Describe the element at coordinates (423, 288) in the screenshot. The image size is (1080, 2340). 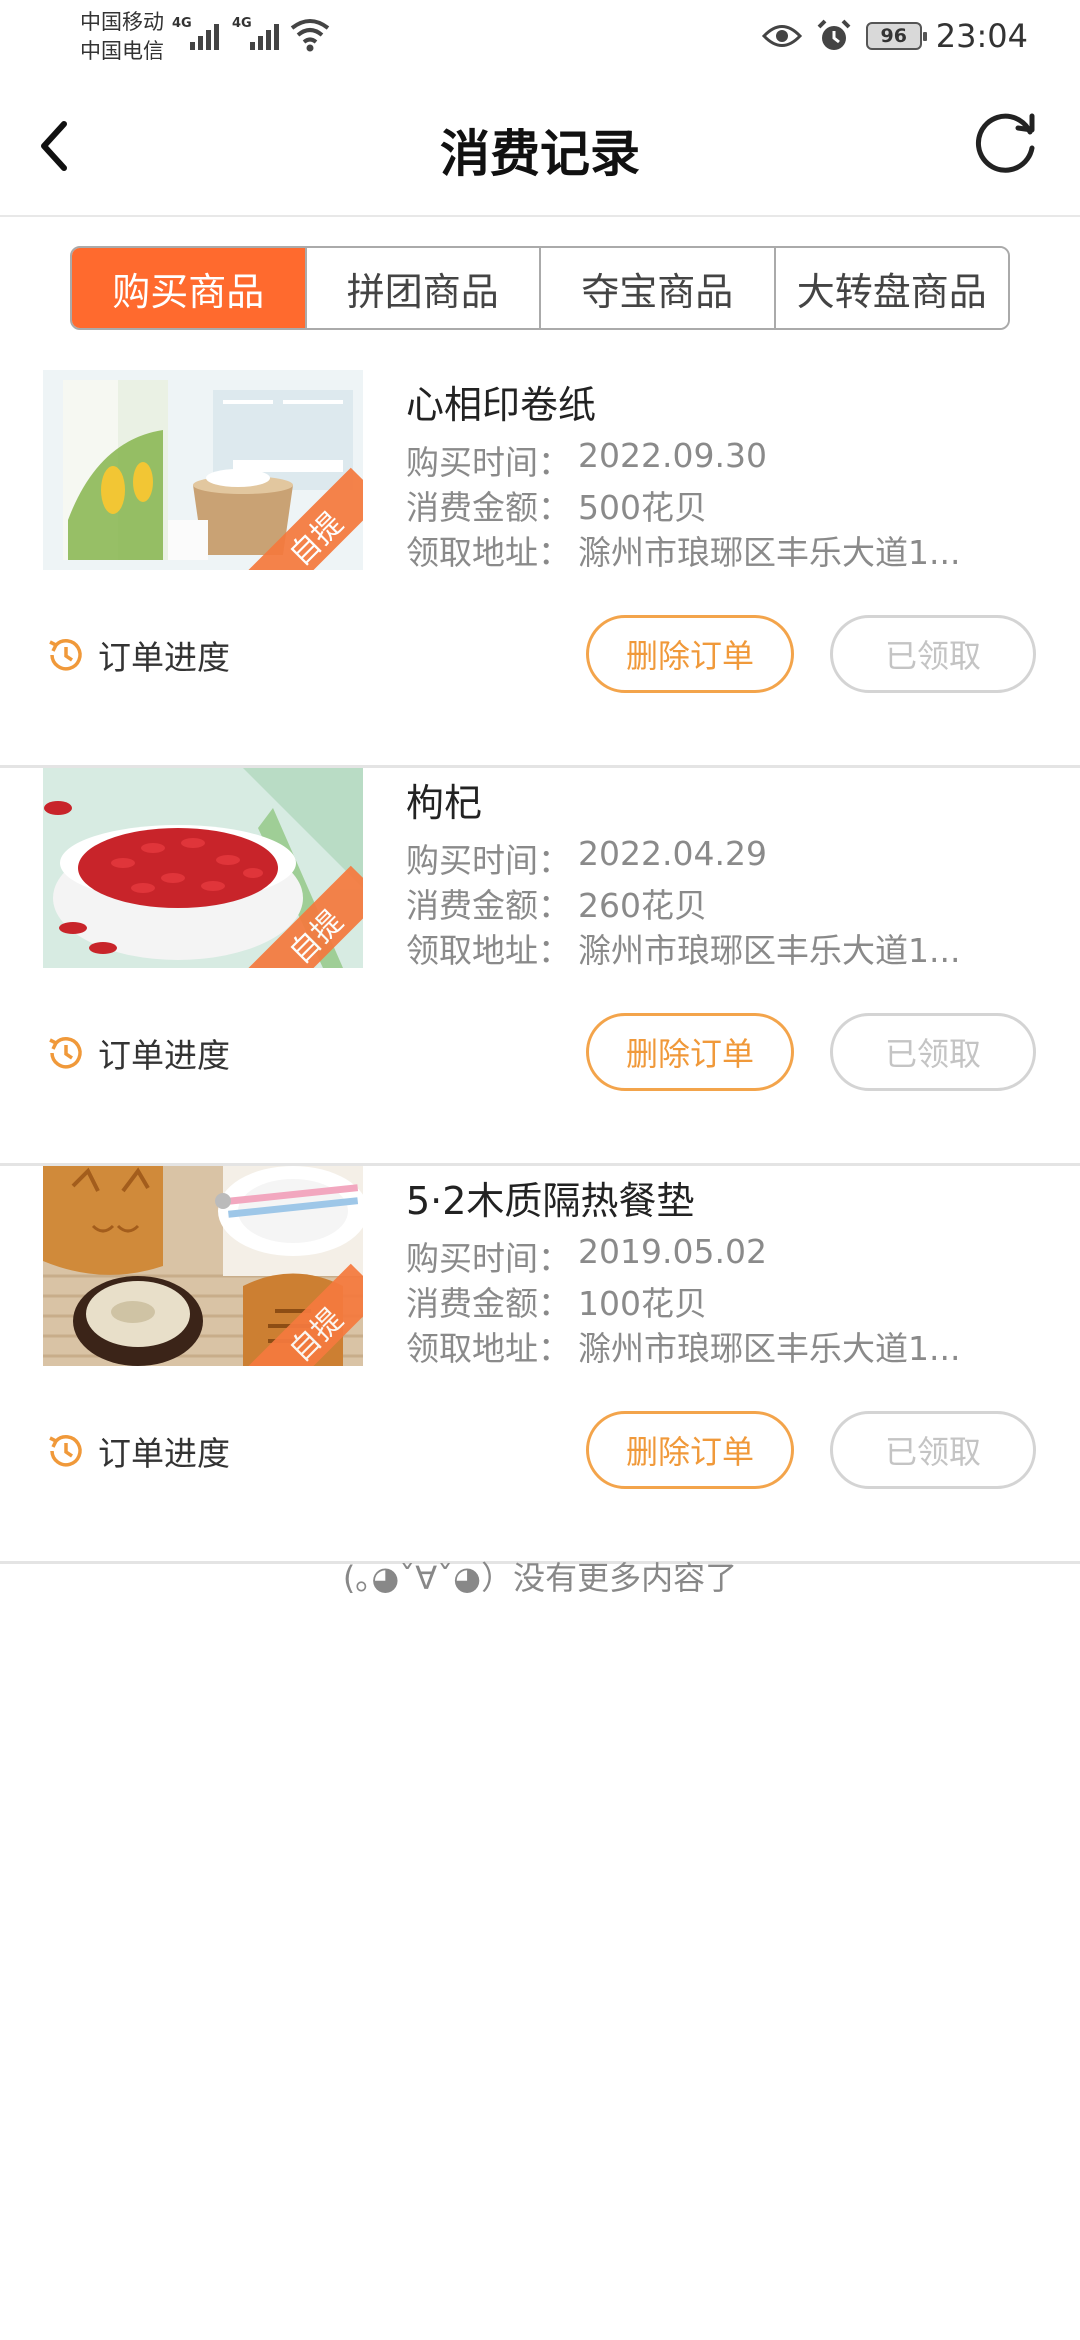
I see `tab-group-buy: 拼团商品` at that location.